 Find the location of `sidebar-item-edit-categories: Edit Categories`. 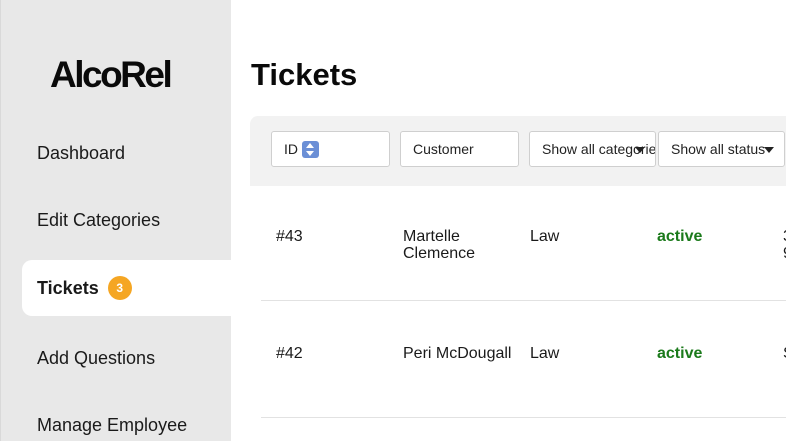

sidebar-item-edit-categories: Edit Categories is located at coordinates (98, 220).